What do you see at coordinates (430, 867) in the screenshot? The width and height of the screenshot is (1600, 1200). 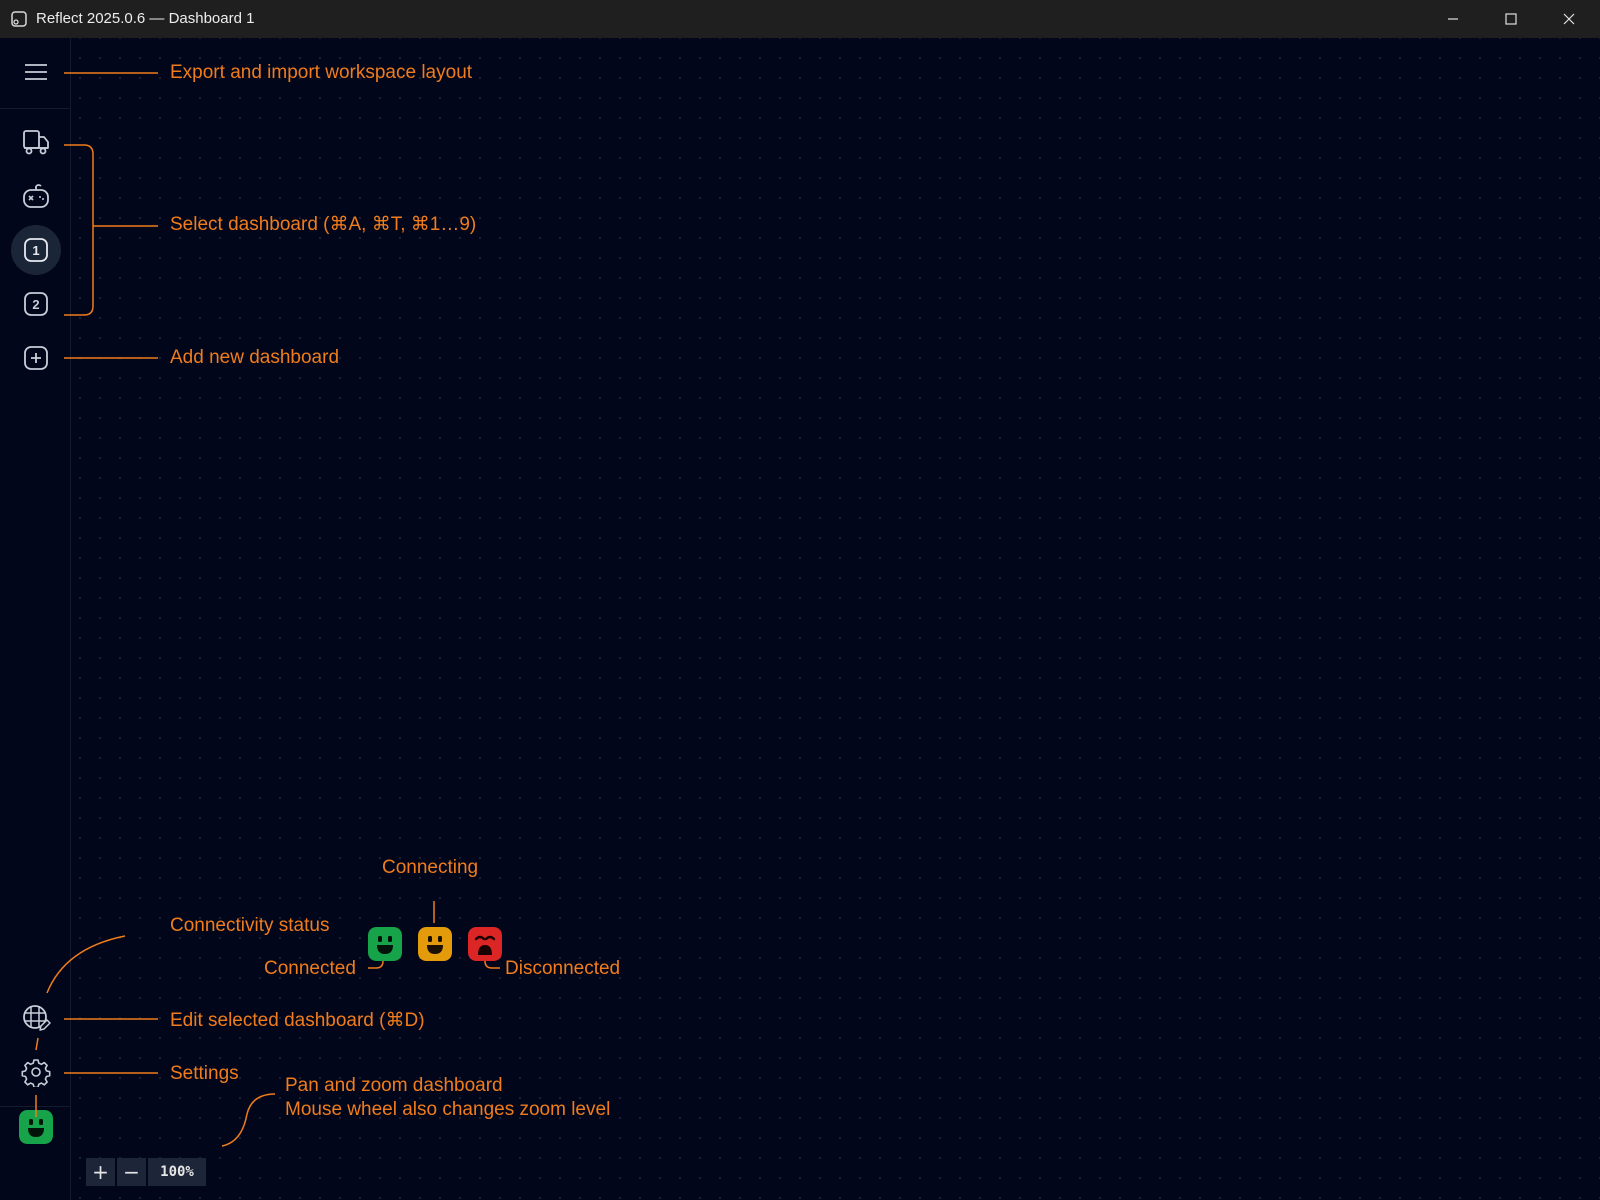 I see `annotation-connecting: Connecting` at bounding box center [430, 867].